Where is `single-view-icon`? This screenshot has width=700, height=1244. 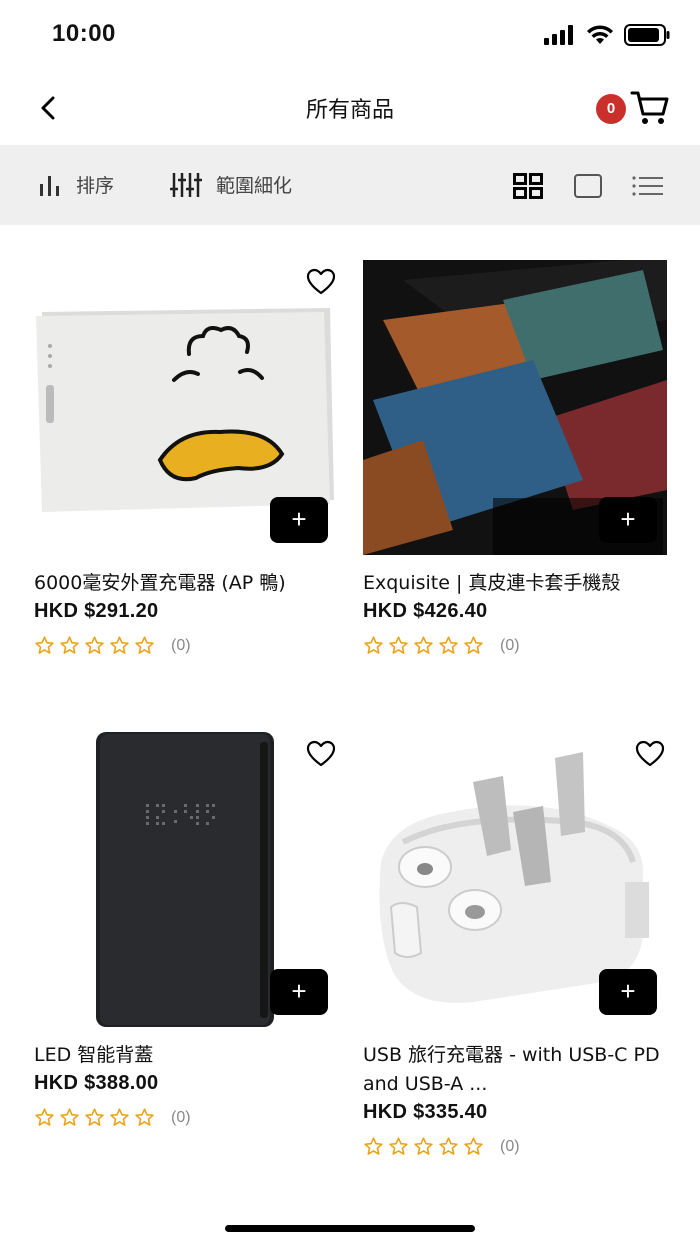 single-view-icon is located at coordinates (588, 186).